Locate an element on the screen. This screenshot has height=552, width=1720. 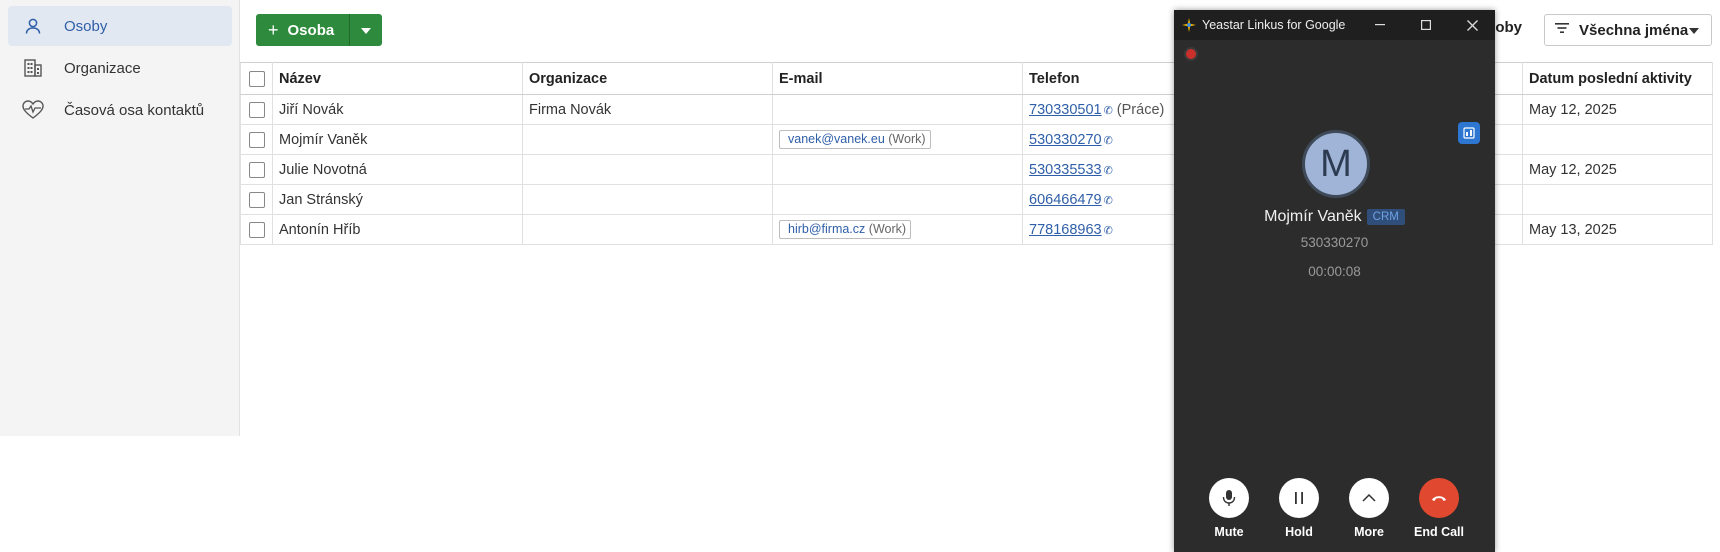
heart-pulse-icon is located at coordinates (33, 110).